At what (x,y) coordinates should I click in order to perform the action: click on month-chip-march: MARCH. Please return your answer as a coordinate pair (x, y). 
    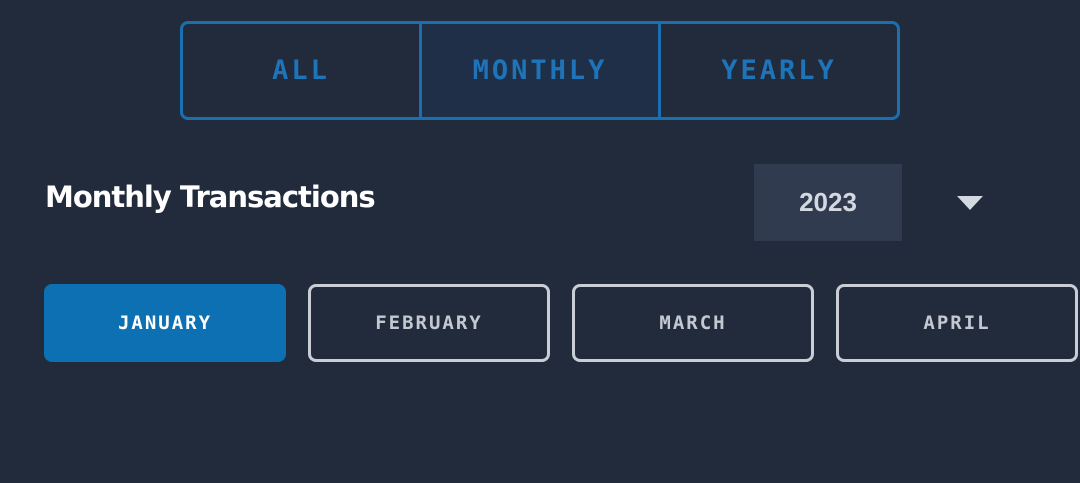
    Looking at the image, I should click on (693, 323).